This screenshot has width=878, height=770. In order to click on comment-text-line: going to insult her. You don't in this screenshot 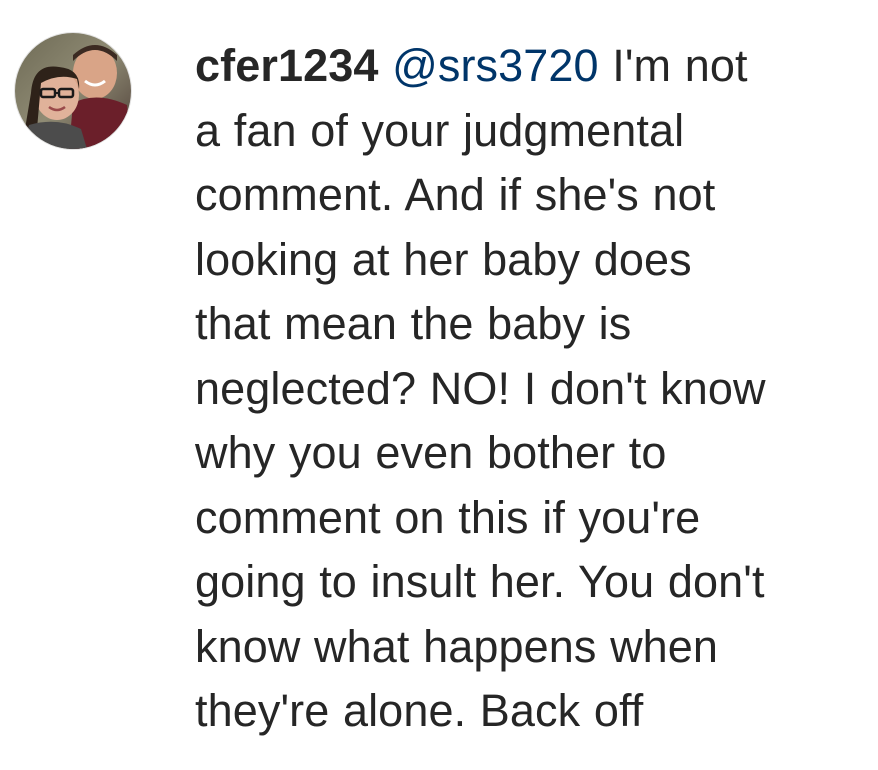, I will do `click(480, 581)`.